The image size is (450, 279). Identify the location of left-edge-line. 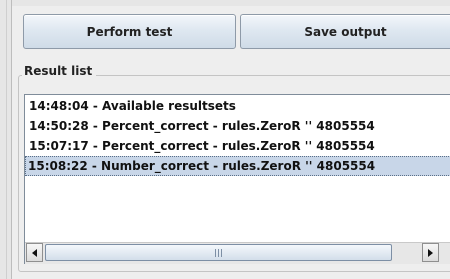
(6, 139).